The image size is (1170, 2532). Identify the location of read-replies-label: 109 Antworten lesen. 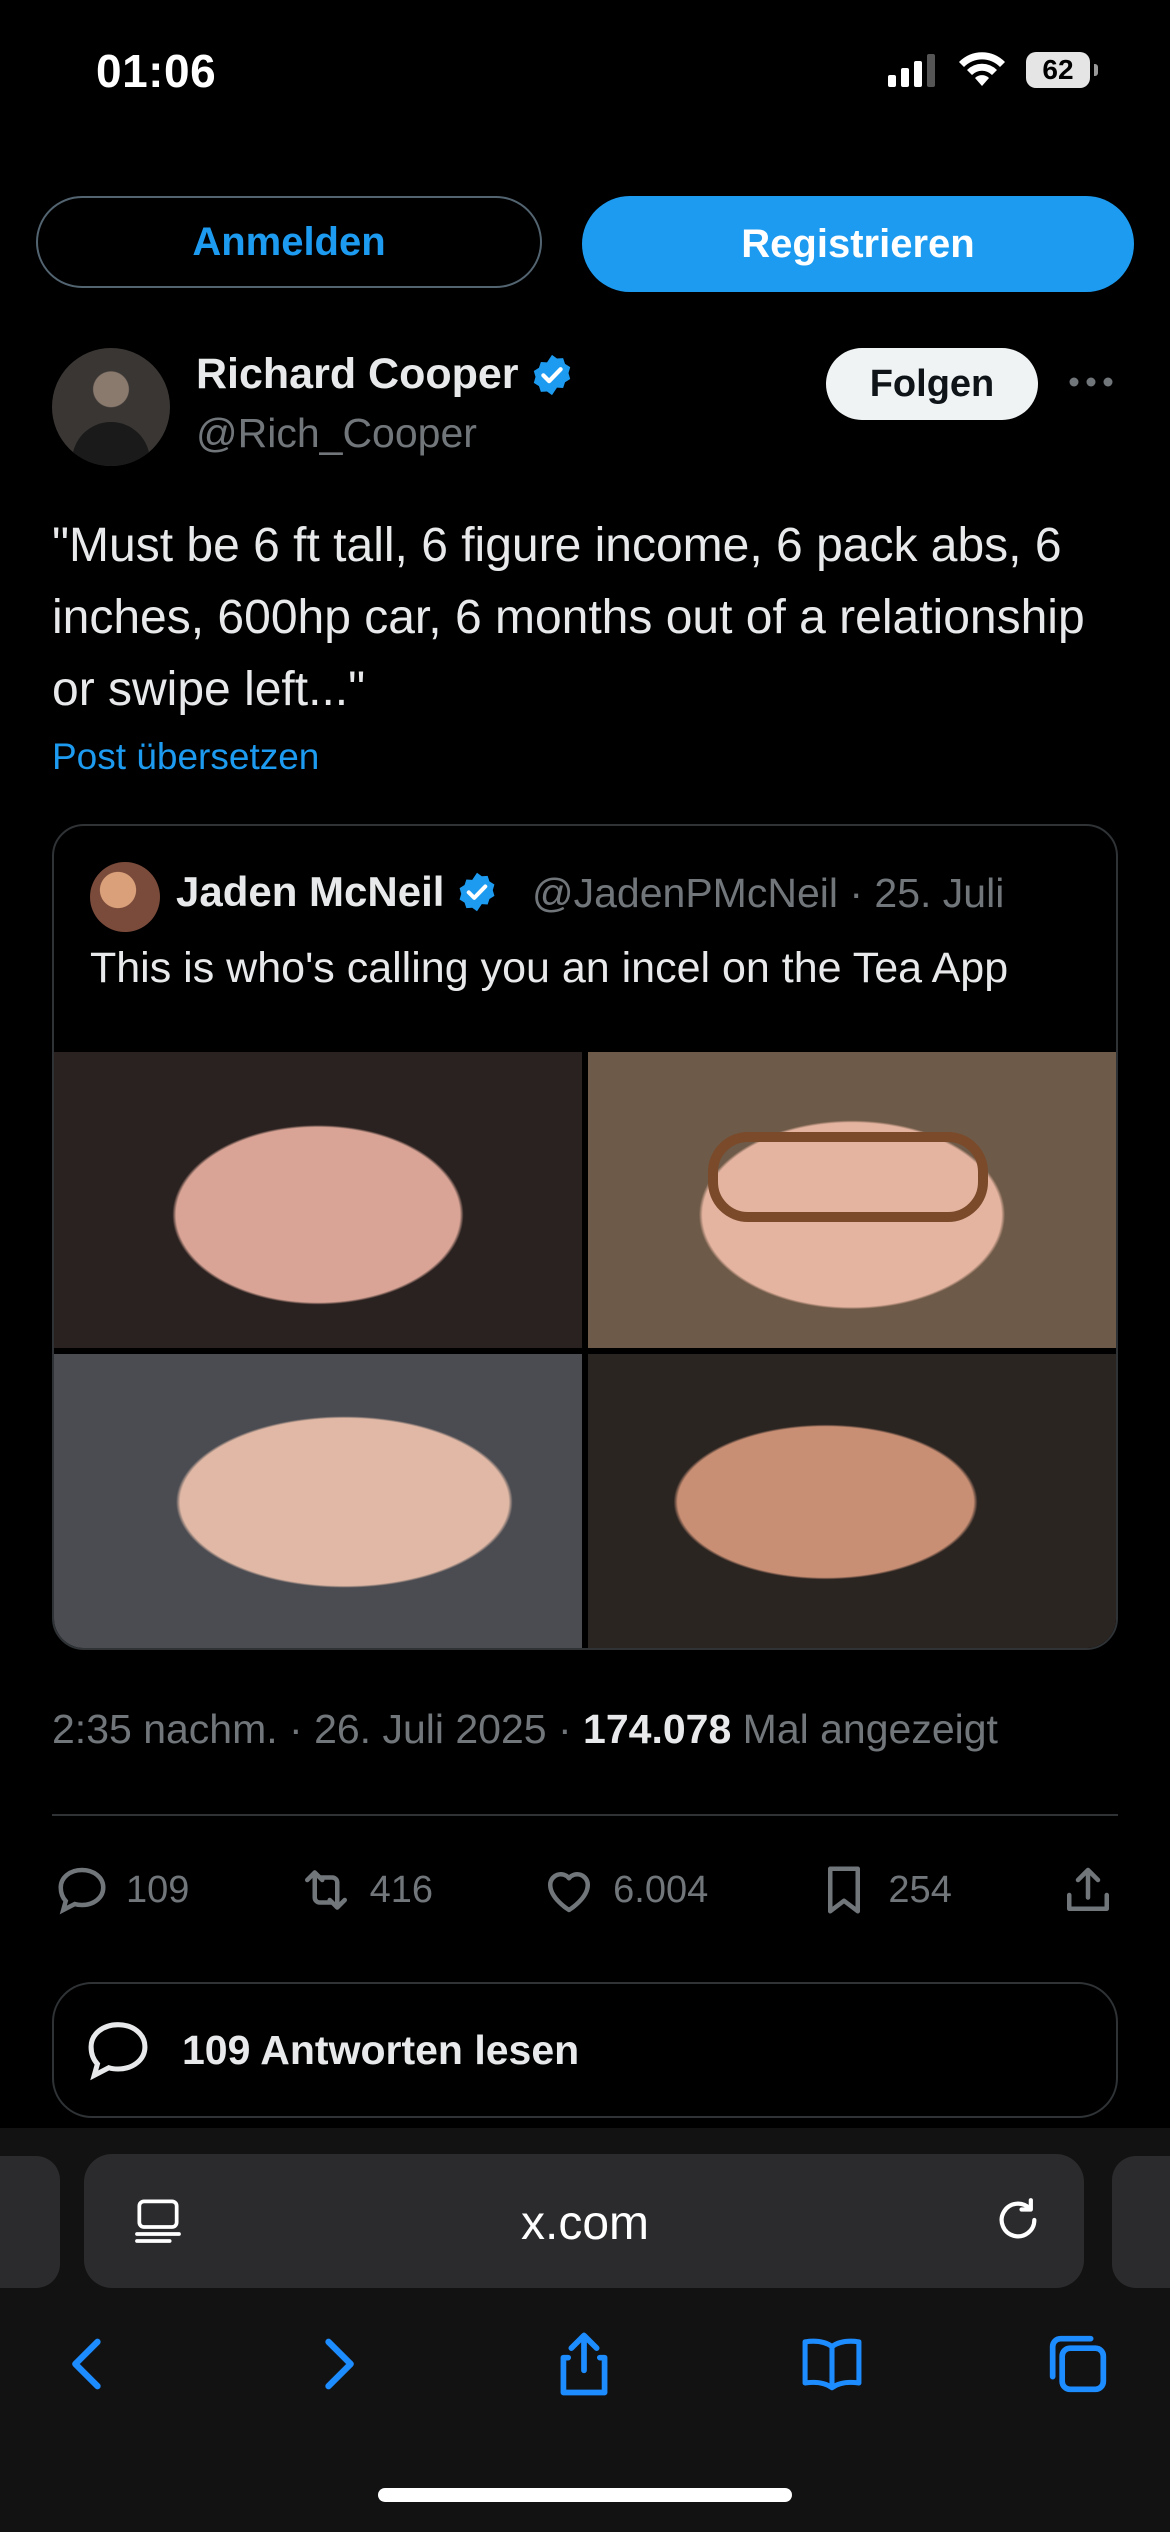
(381, 2049).